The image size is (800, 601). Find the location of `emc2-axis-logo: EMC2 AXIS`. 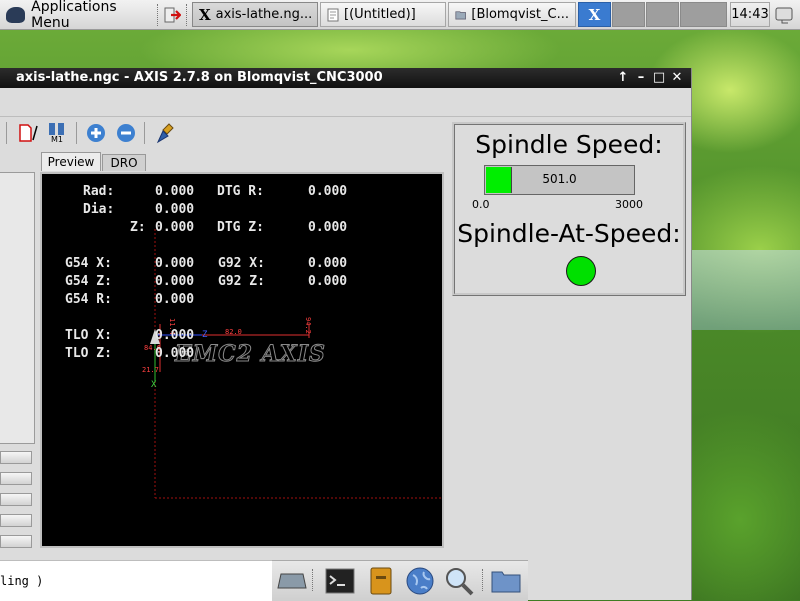

emc2-axis-logo: EMC2 AXIS is located at coordinates (250, 354).